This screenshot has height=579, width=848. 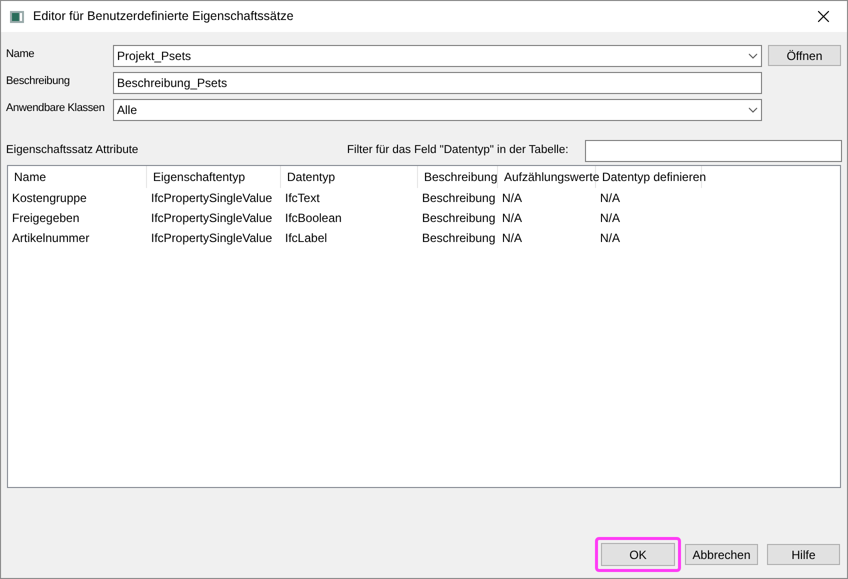 I want to click on text-field: Beschreibung_Psets, so click(x=437, y=83).